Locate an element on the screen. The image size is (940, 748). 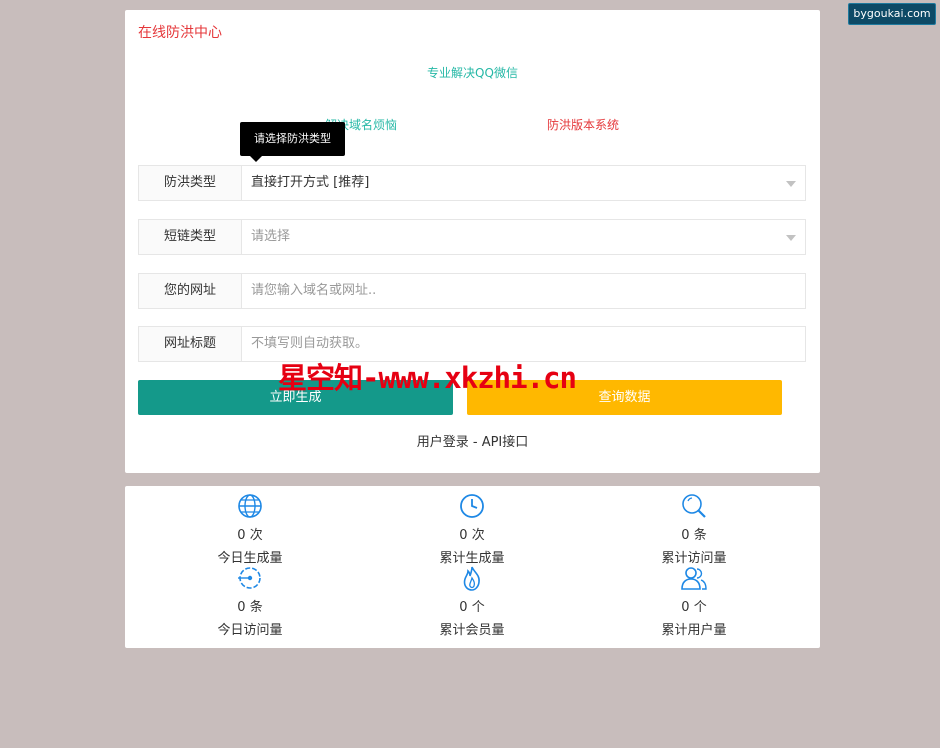
site-badge: bygoukai.com is located at coordinates (892, 14).